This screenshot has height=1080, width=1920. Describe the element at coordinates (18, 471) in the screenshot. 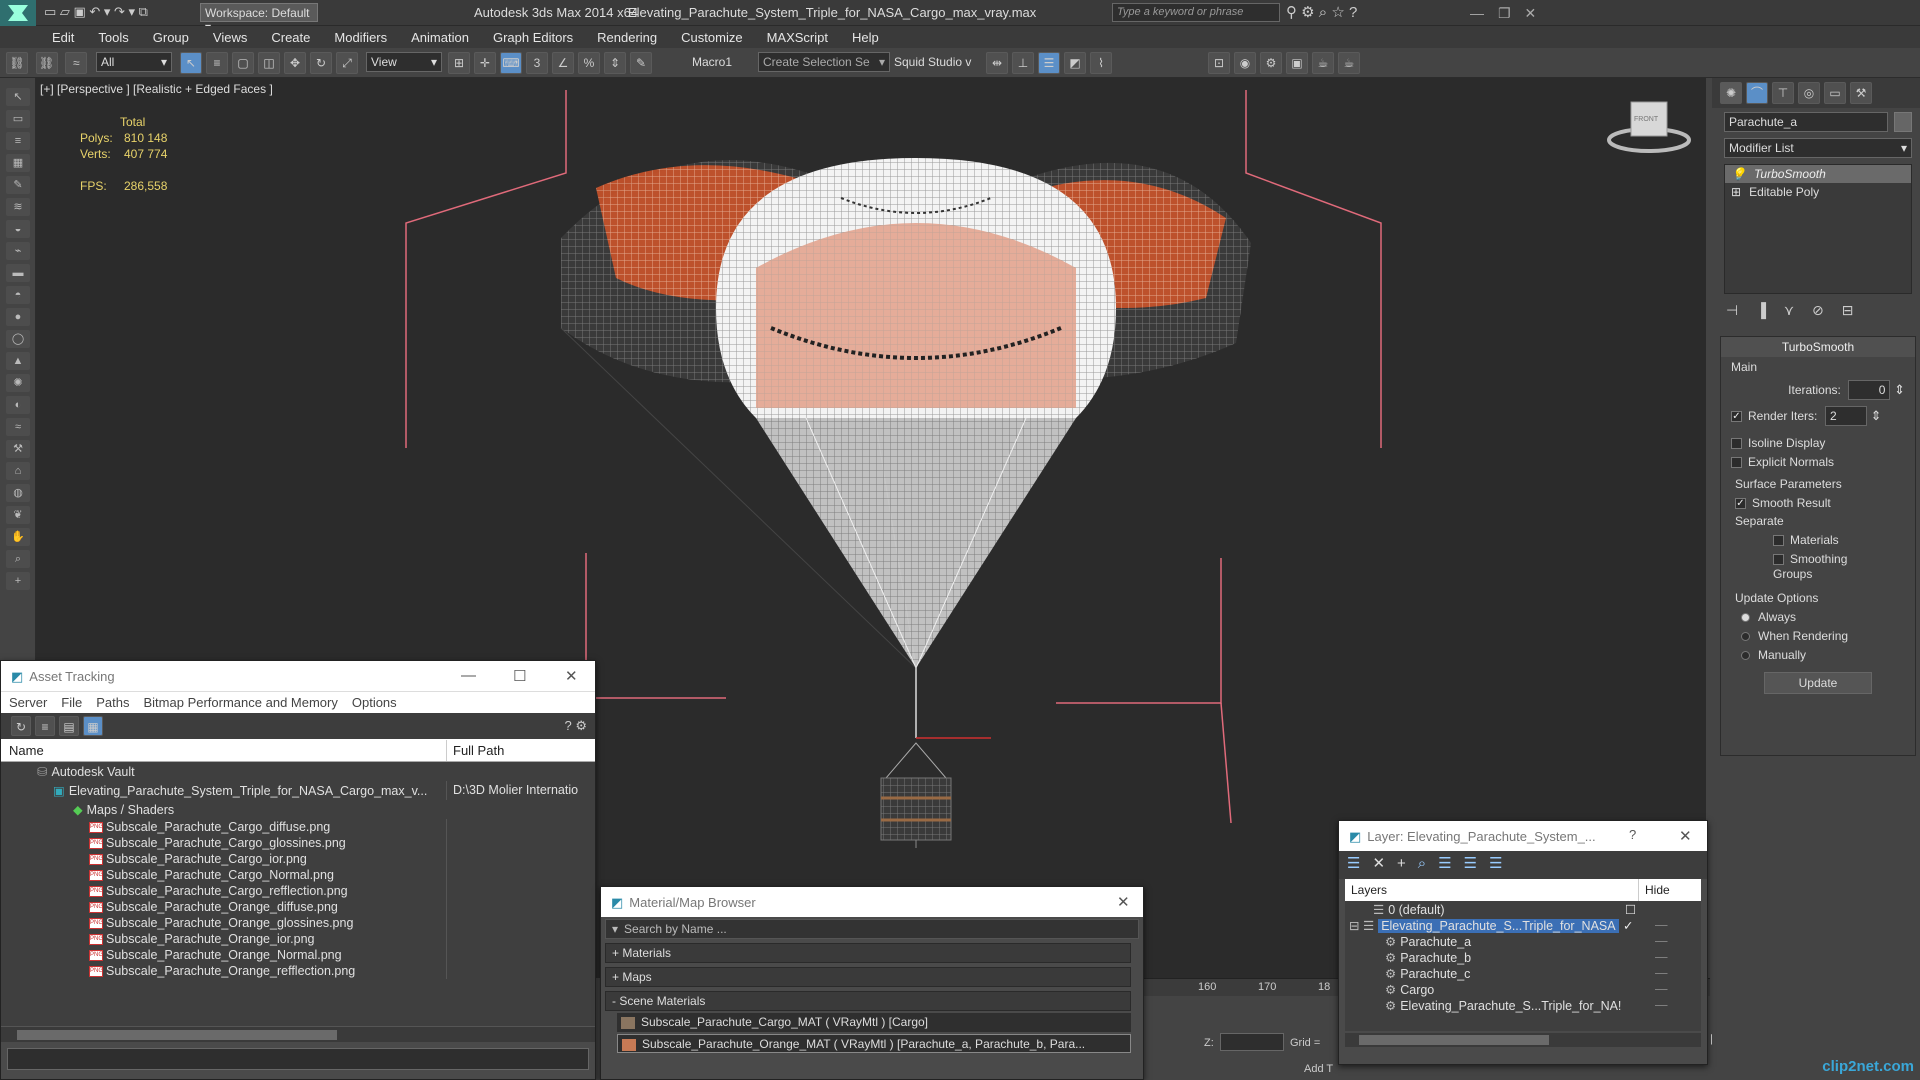

I see `tool-bone-icon: ⌂` at that location.